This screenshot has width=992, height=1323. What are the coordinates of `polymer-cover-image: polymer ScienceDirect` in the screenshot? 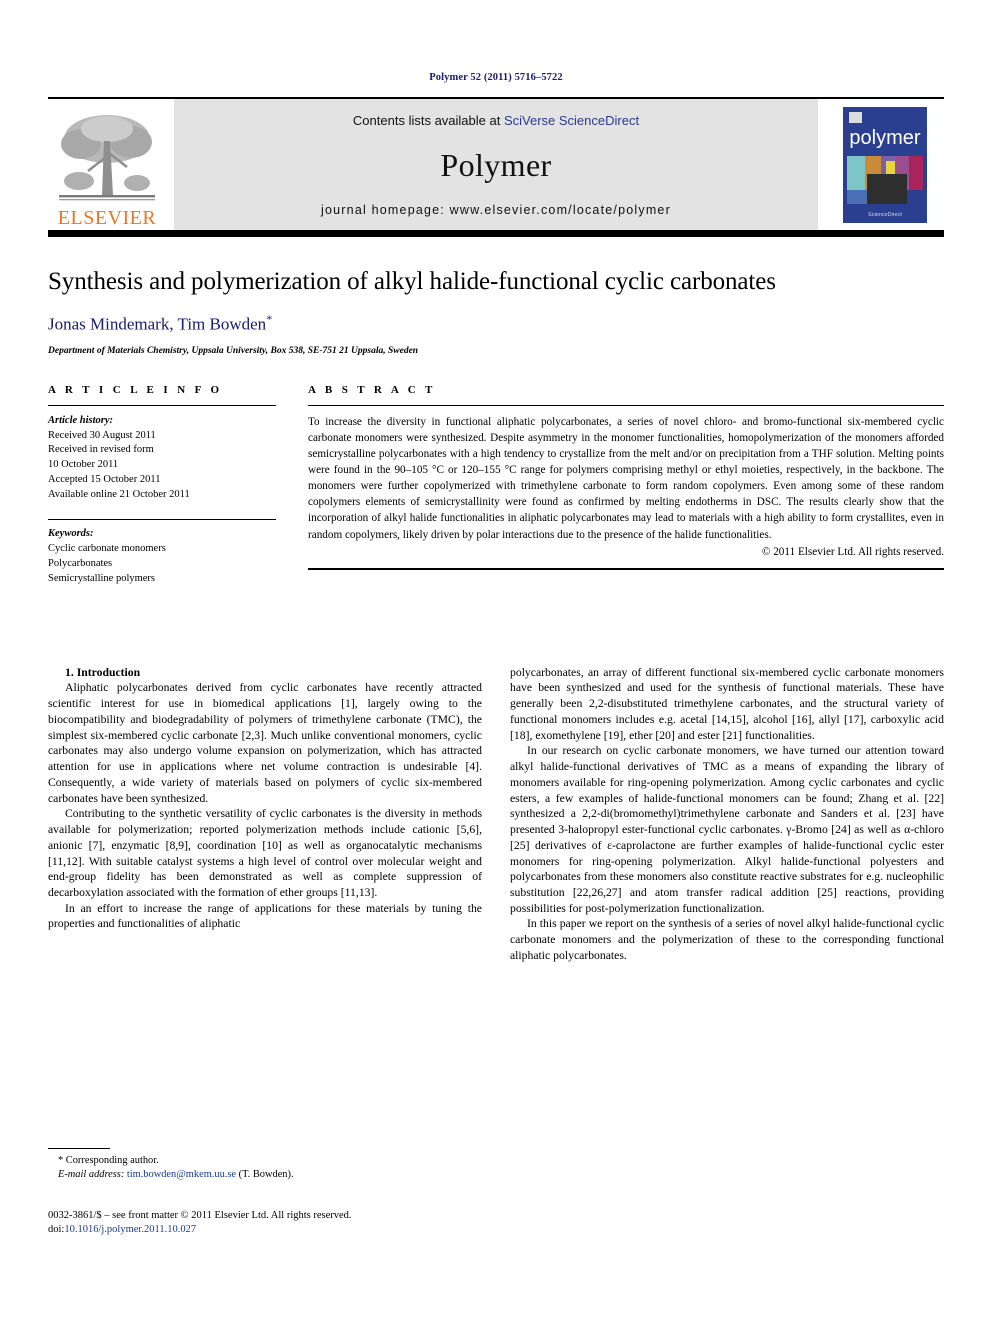 It's located at (885, 164).